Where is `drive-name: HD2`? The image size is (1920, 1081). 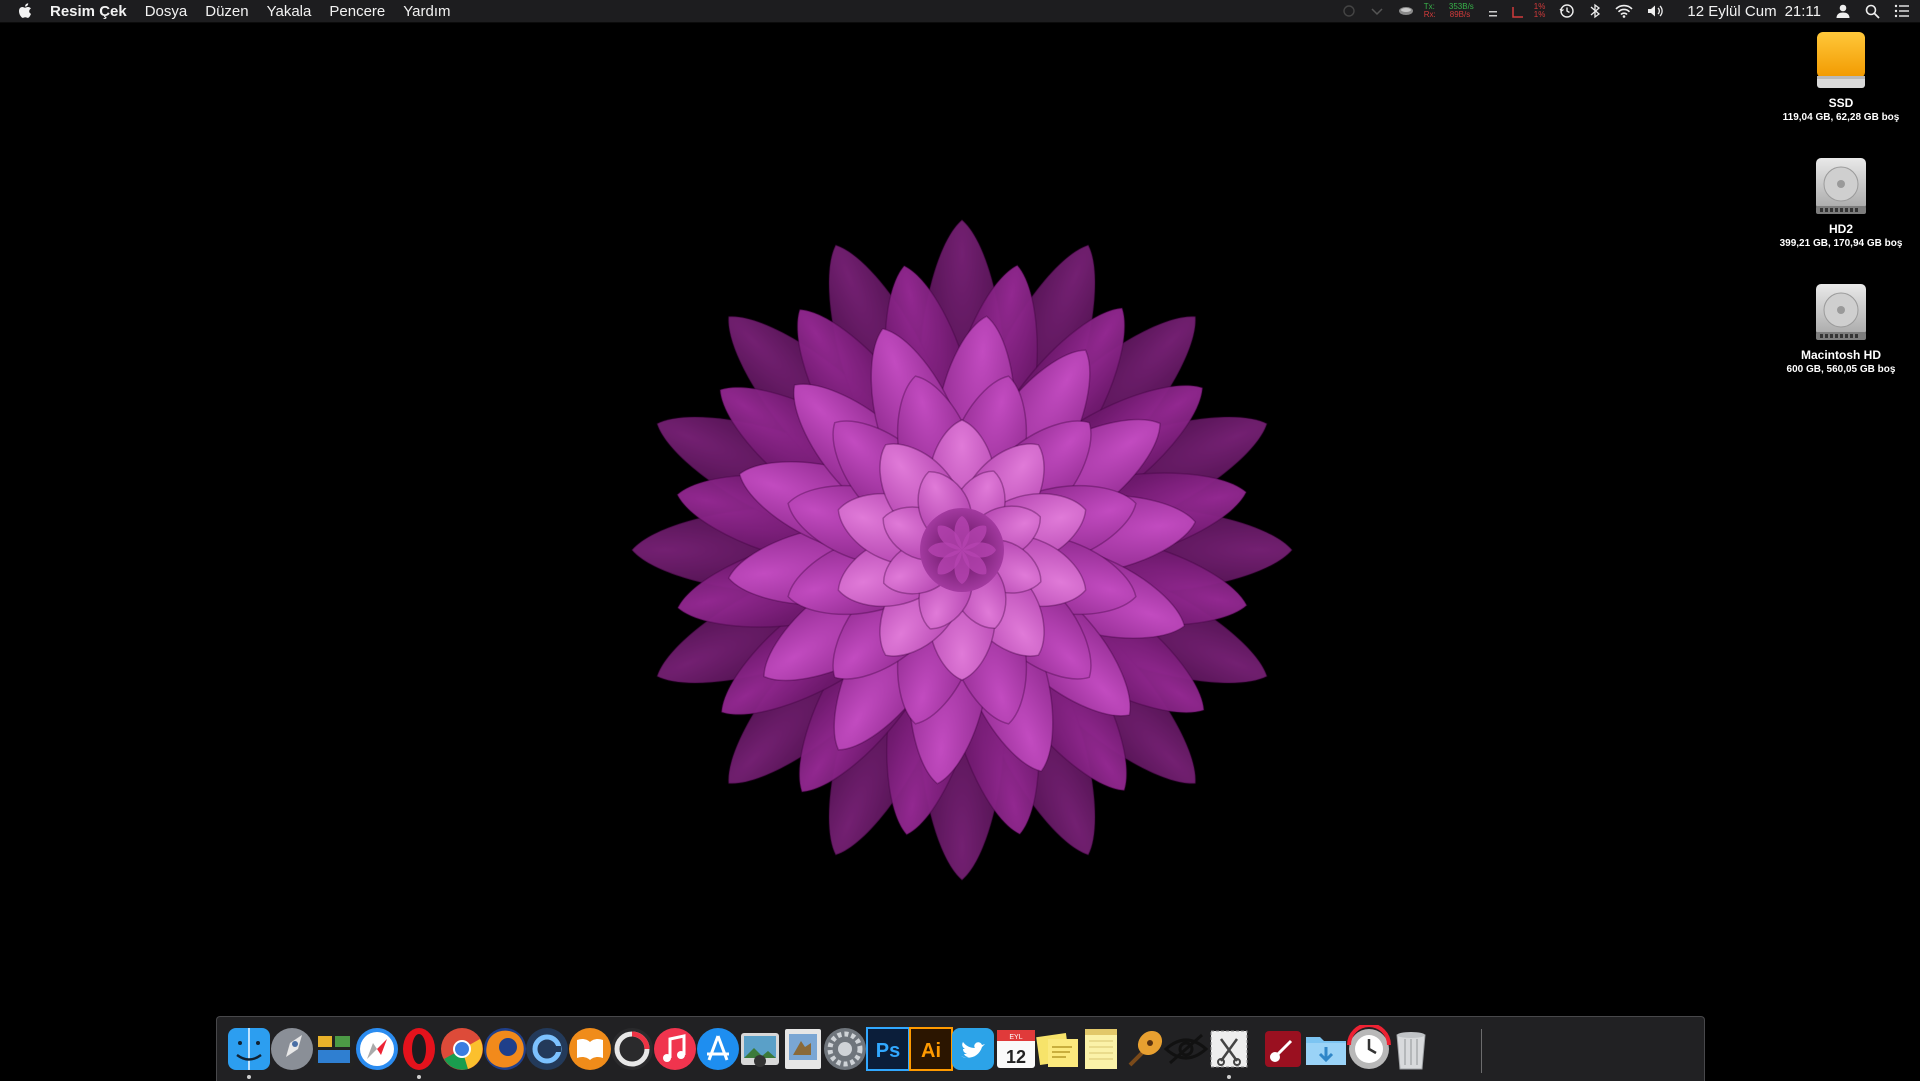 drive-name: HD2 is located at coordinates (1840, 229).